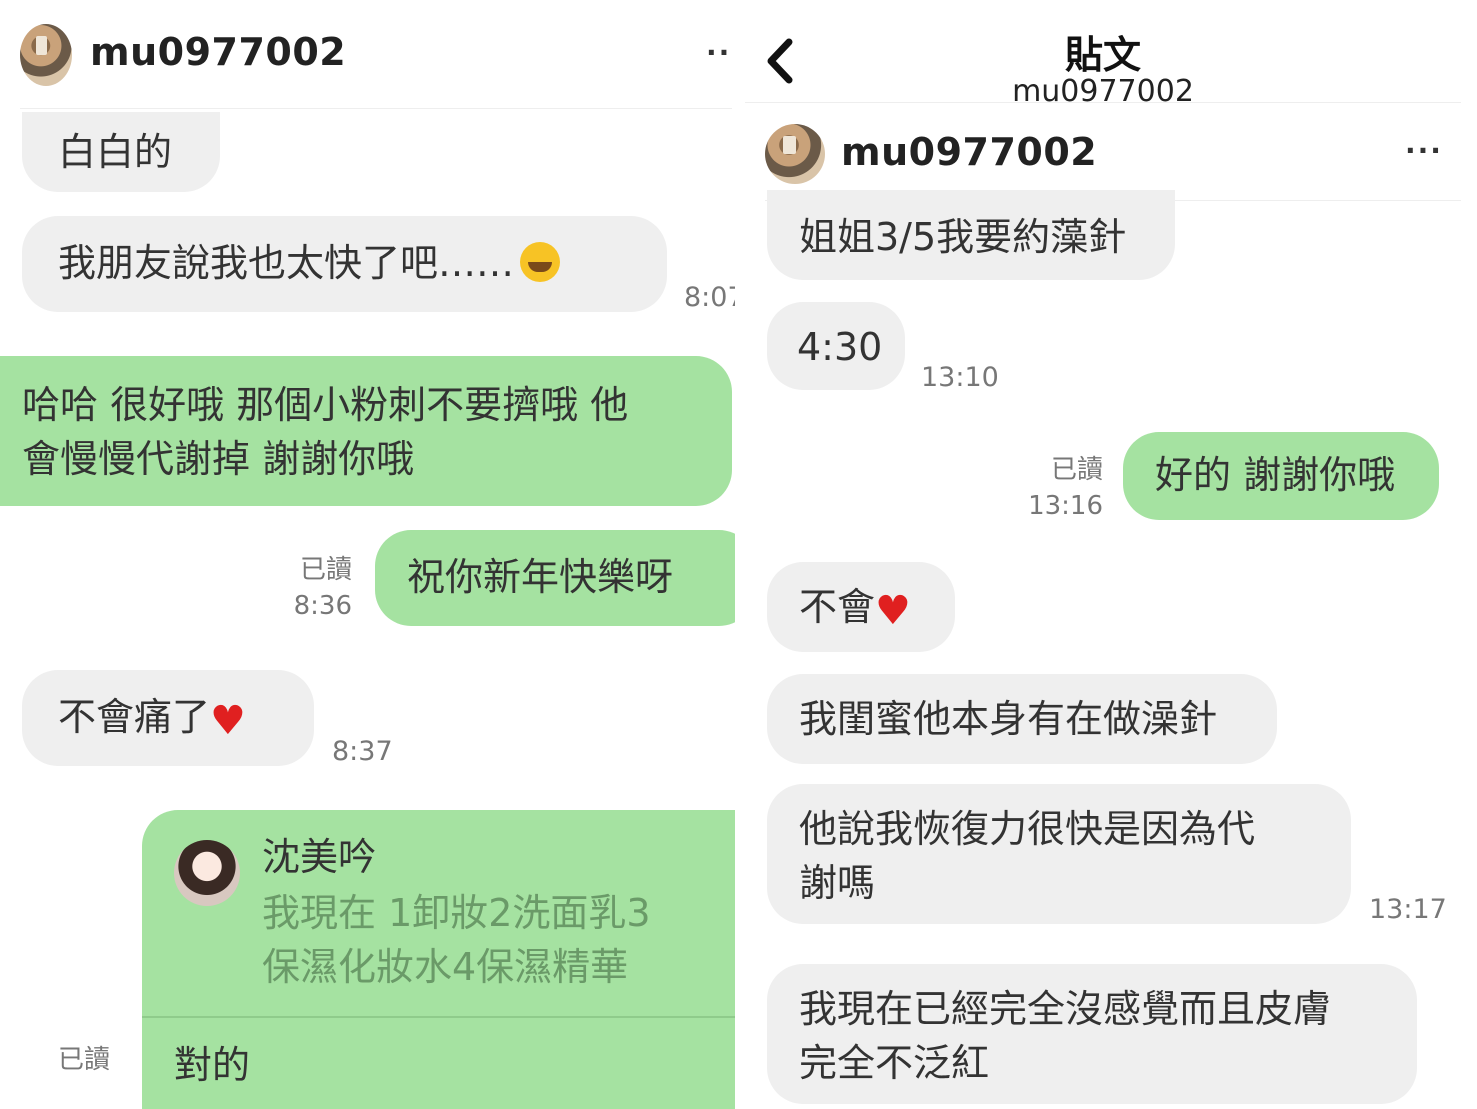  Describe the element at coordinates (376, 108) in the screenshot. I see `header-divider` at that location.